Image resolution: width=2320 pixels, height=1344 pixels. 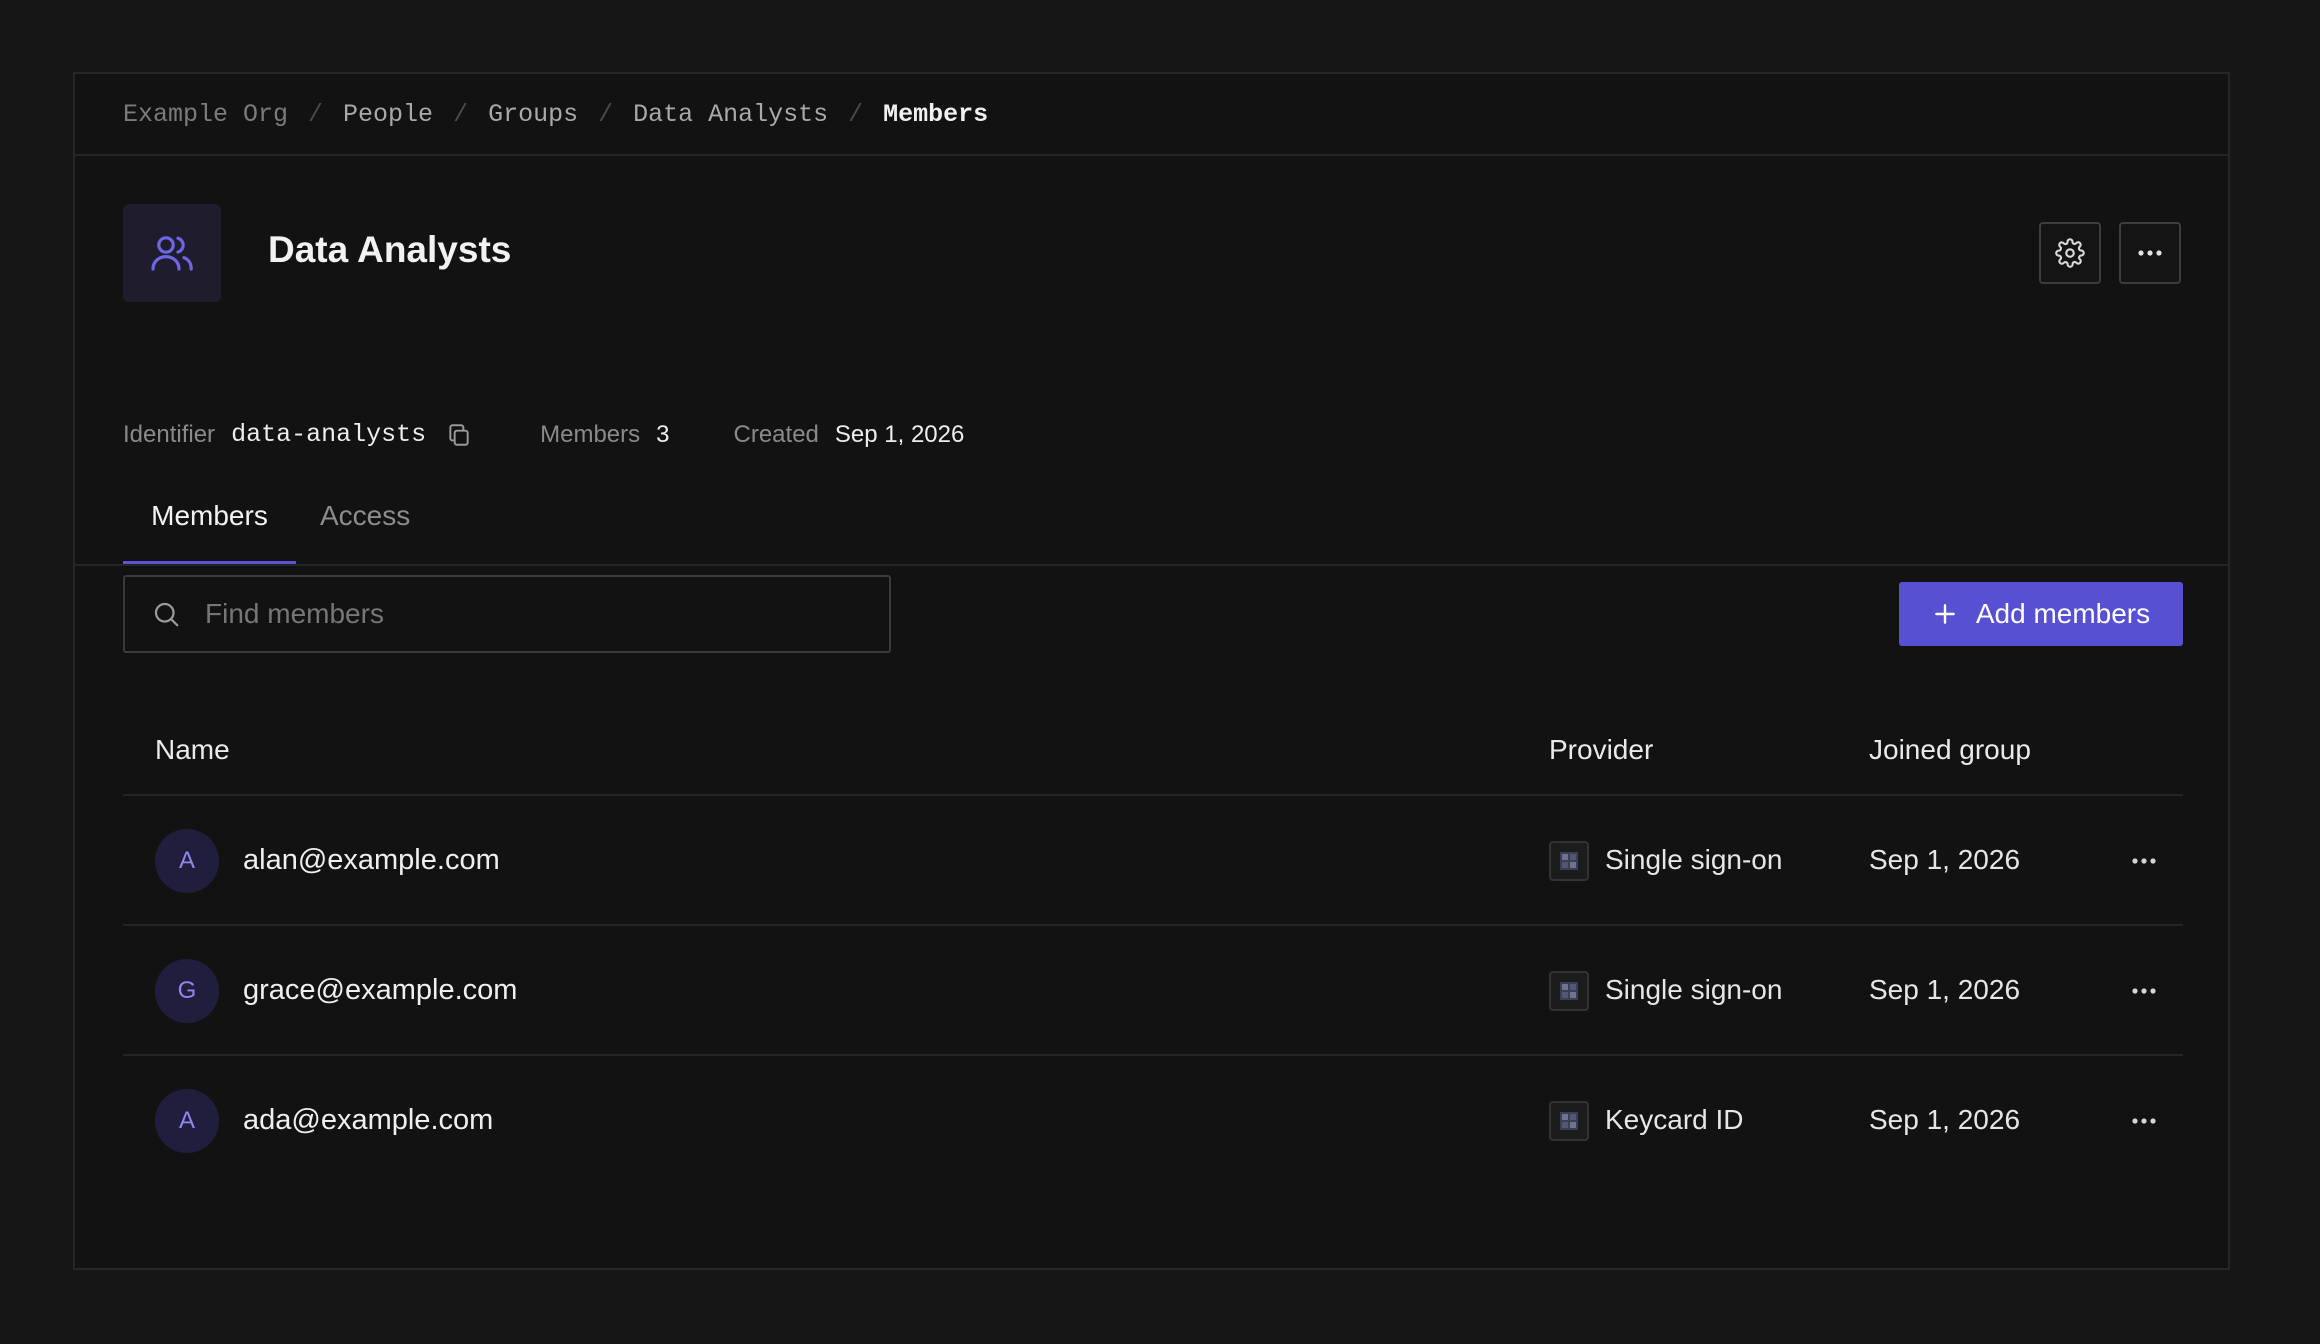 I want to click on table-header: Name Provider Joined group, so click(x=1153, y=735).